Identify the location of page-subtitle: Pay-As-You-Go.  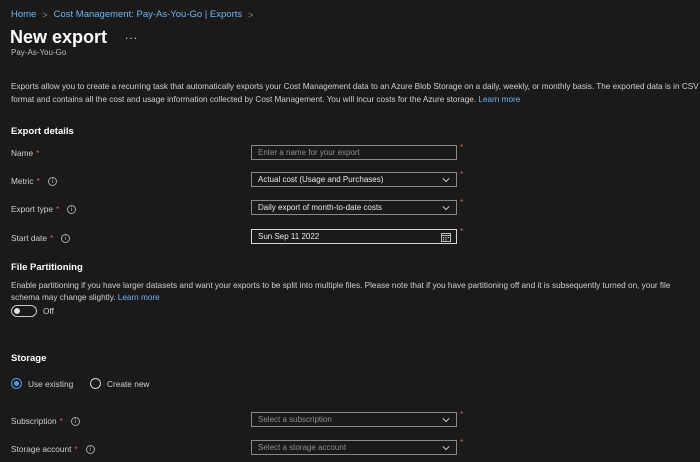
(39, 52).